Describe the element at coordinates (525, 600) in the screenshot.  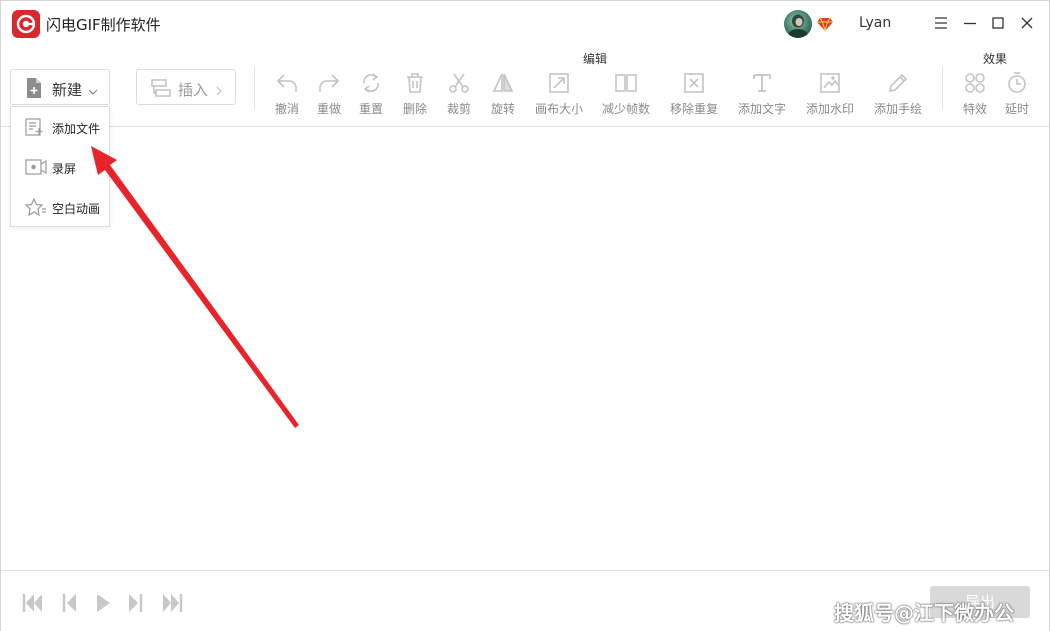
I see `playback-bar: 导出 搜狐号@江下微办公` at that location.